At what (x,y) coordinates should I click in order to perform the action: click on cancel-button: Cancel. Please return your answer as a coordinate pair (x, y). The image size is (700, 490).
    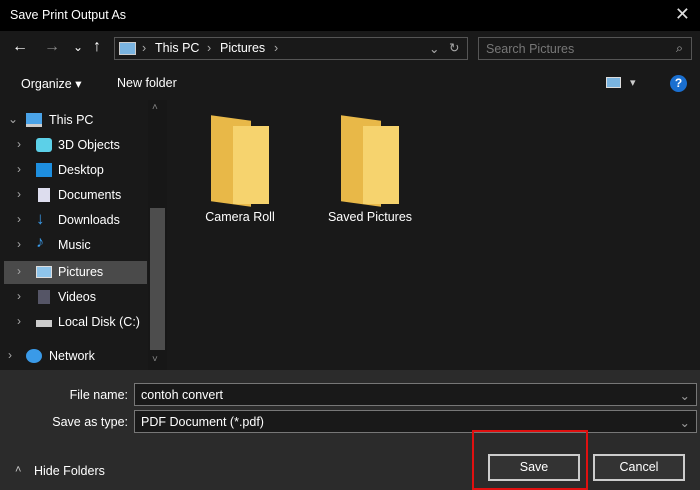
    Looking at the image, I should click on (639, 467).